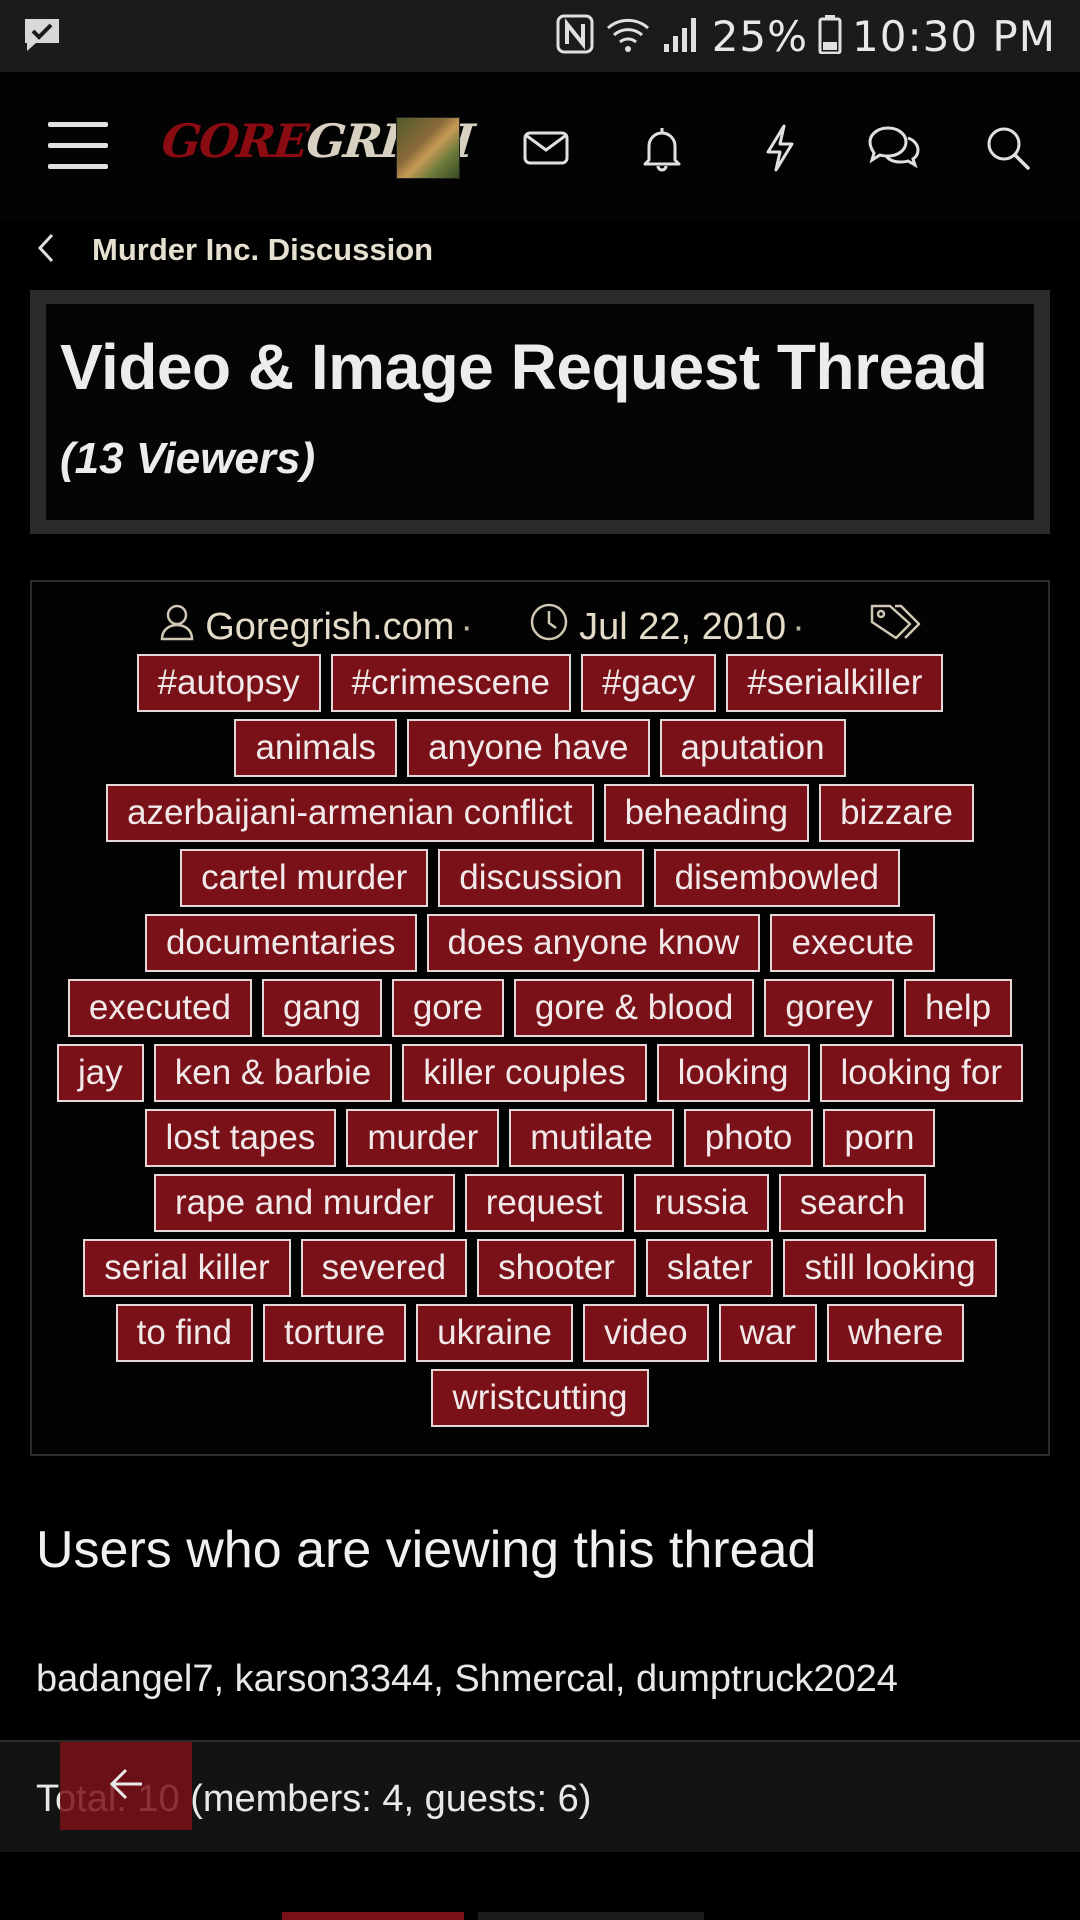  Describe the element at coordinates (426, 1550) in the screenshot. I see `viewers-heading: Users who are viewing this thread` at that location.